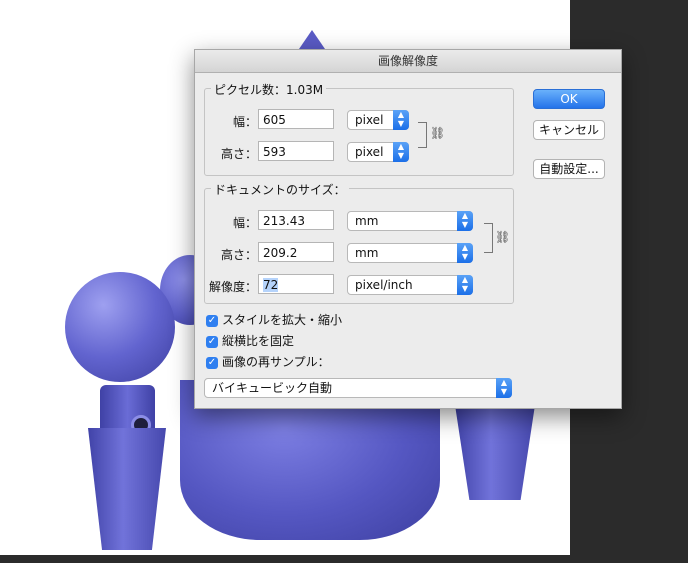  What do you see at coordinates (495, 452) in the screenshot?
I see `model-leg-right` at bounding box center [495, 452].